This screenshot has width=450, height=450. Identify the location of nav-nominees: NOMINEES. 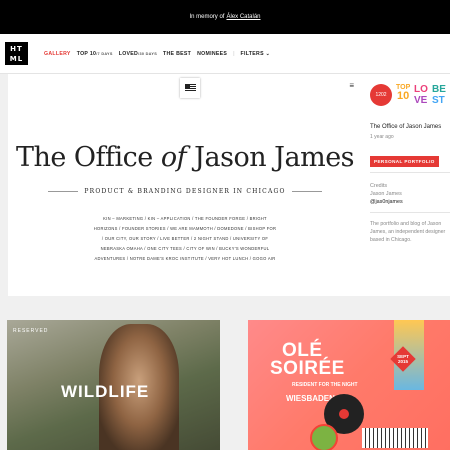
(212, 54).